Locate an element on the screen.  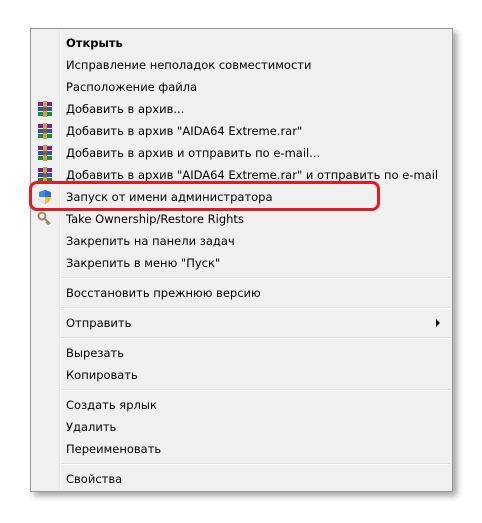
menu-item-label: Свойства is located at coordinates (94, 479).